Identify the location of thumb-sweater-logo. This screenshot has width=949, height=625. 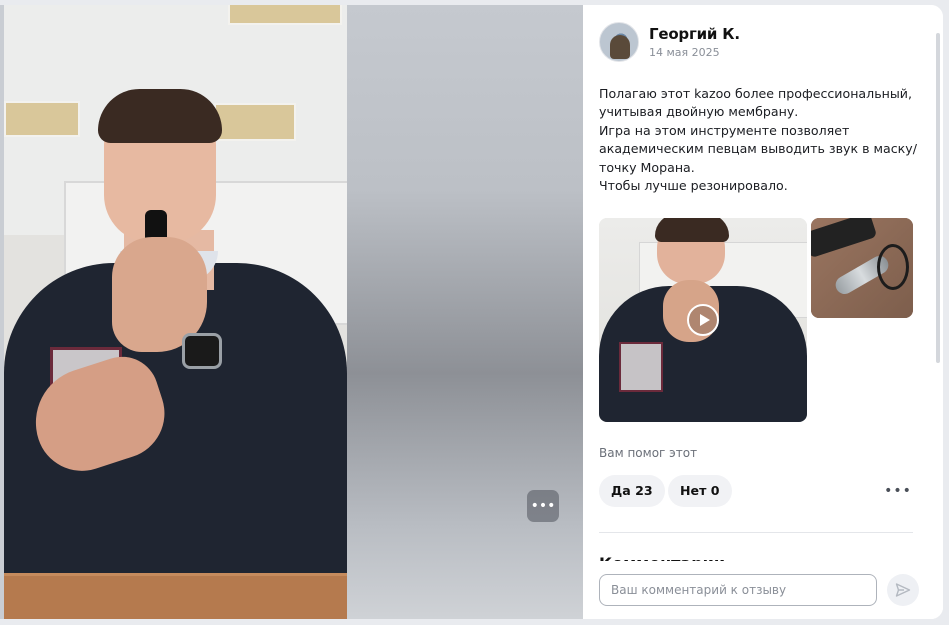
(641, 367).